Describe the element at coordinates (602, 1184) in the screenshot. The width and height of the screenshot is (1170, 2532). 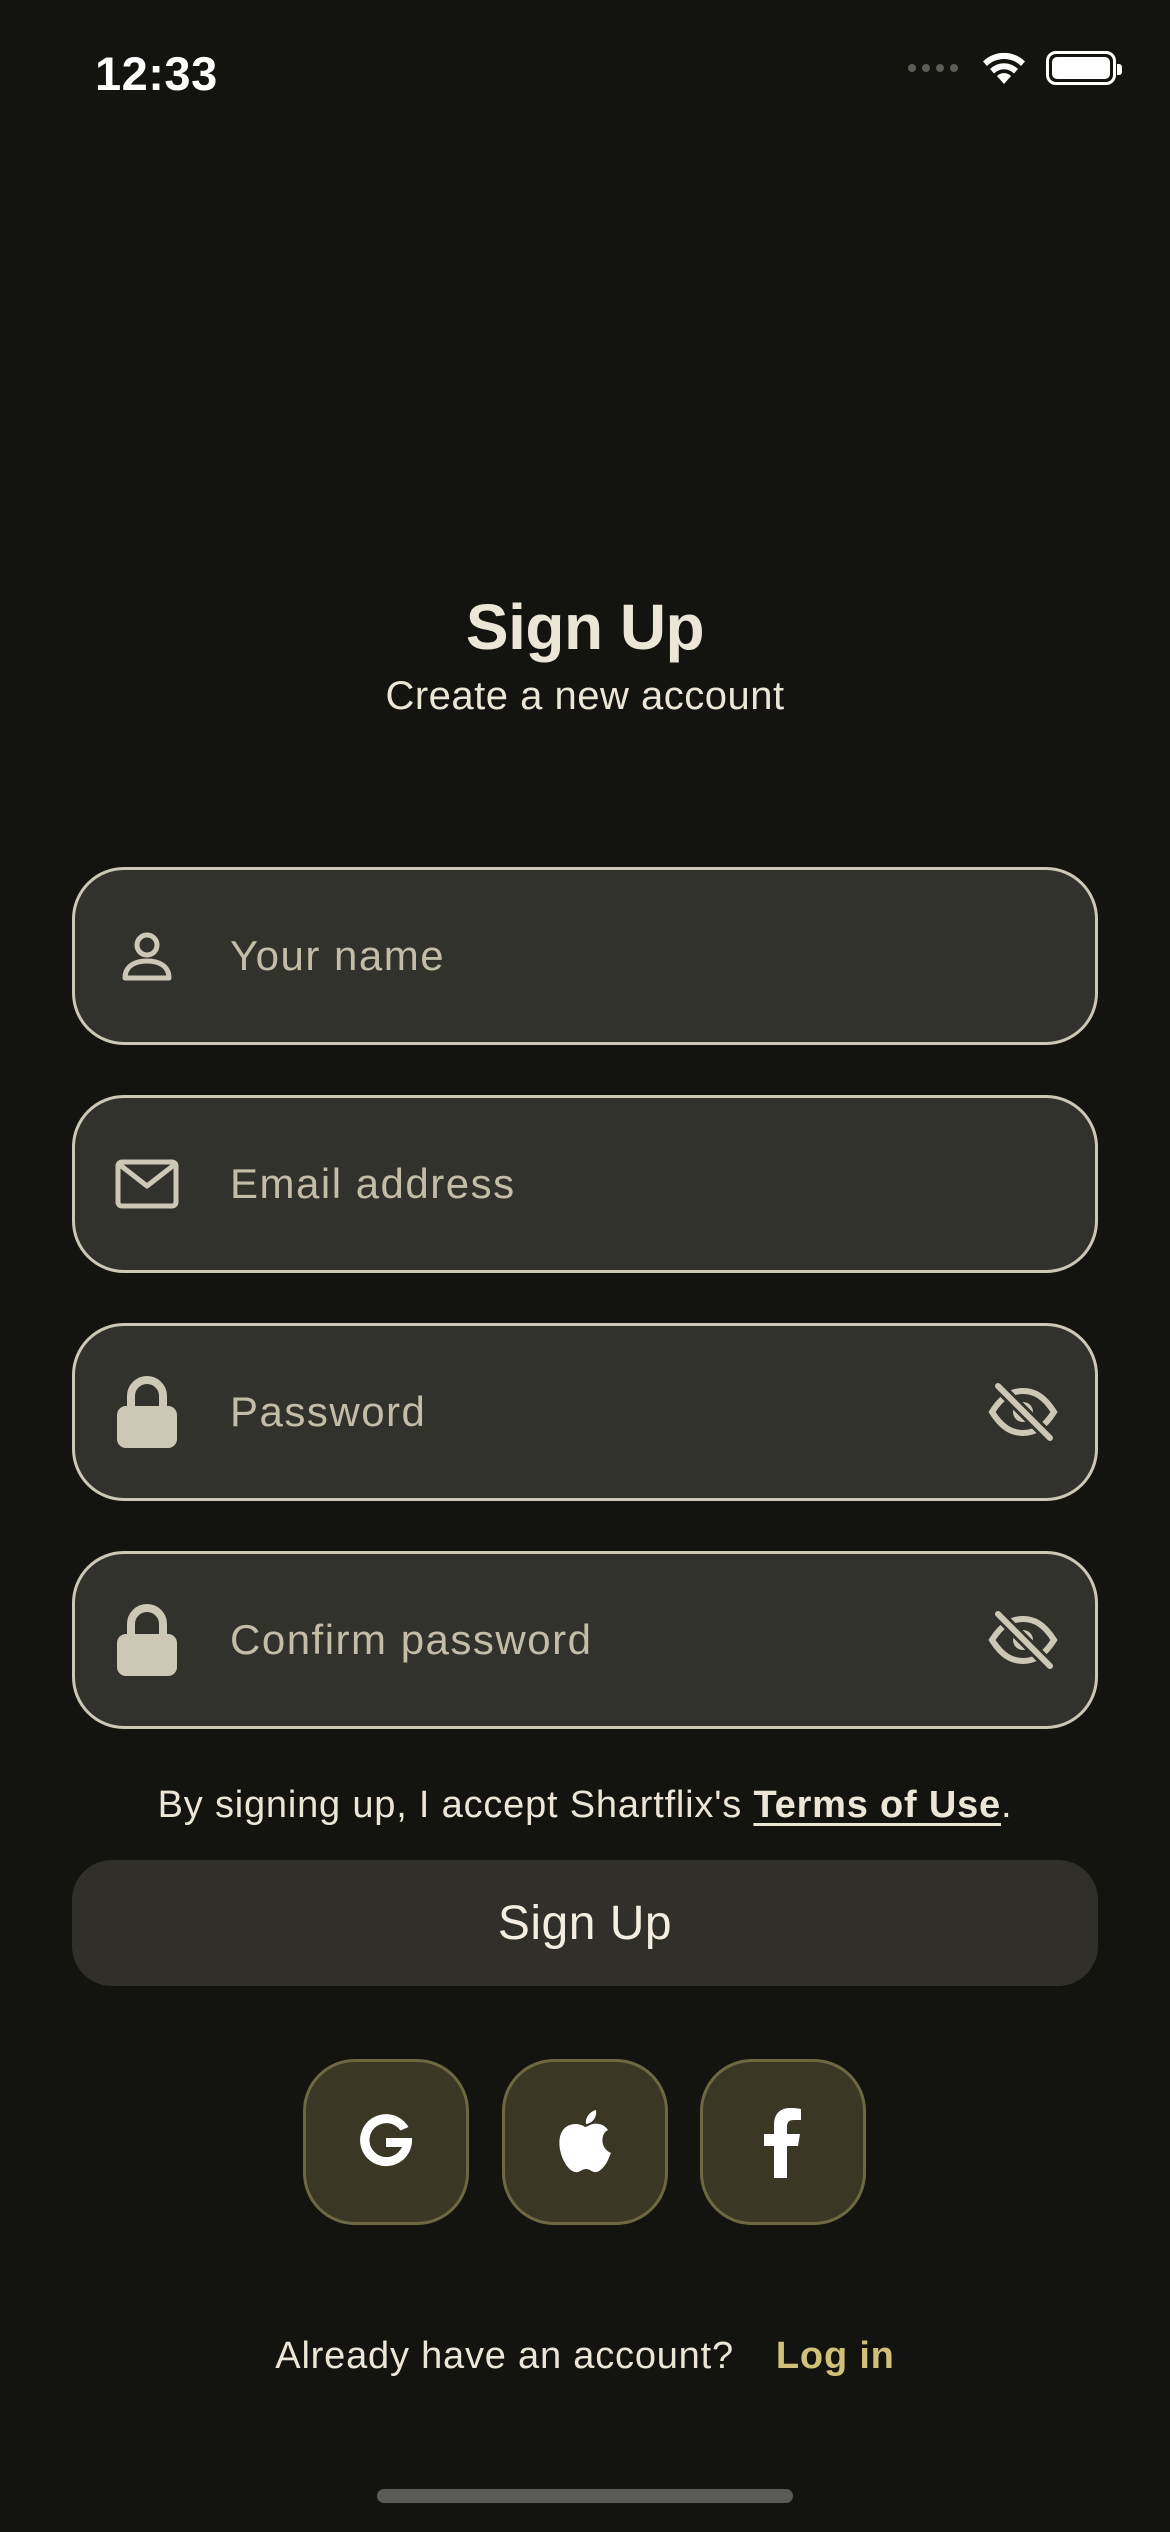
I see `email-input` at that location.